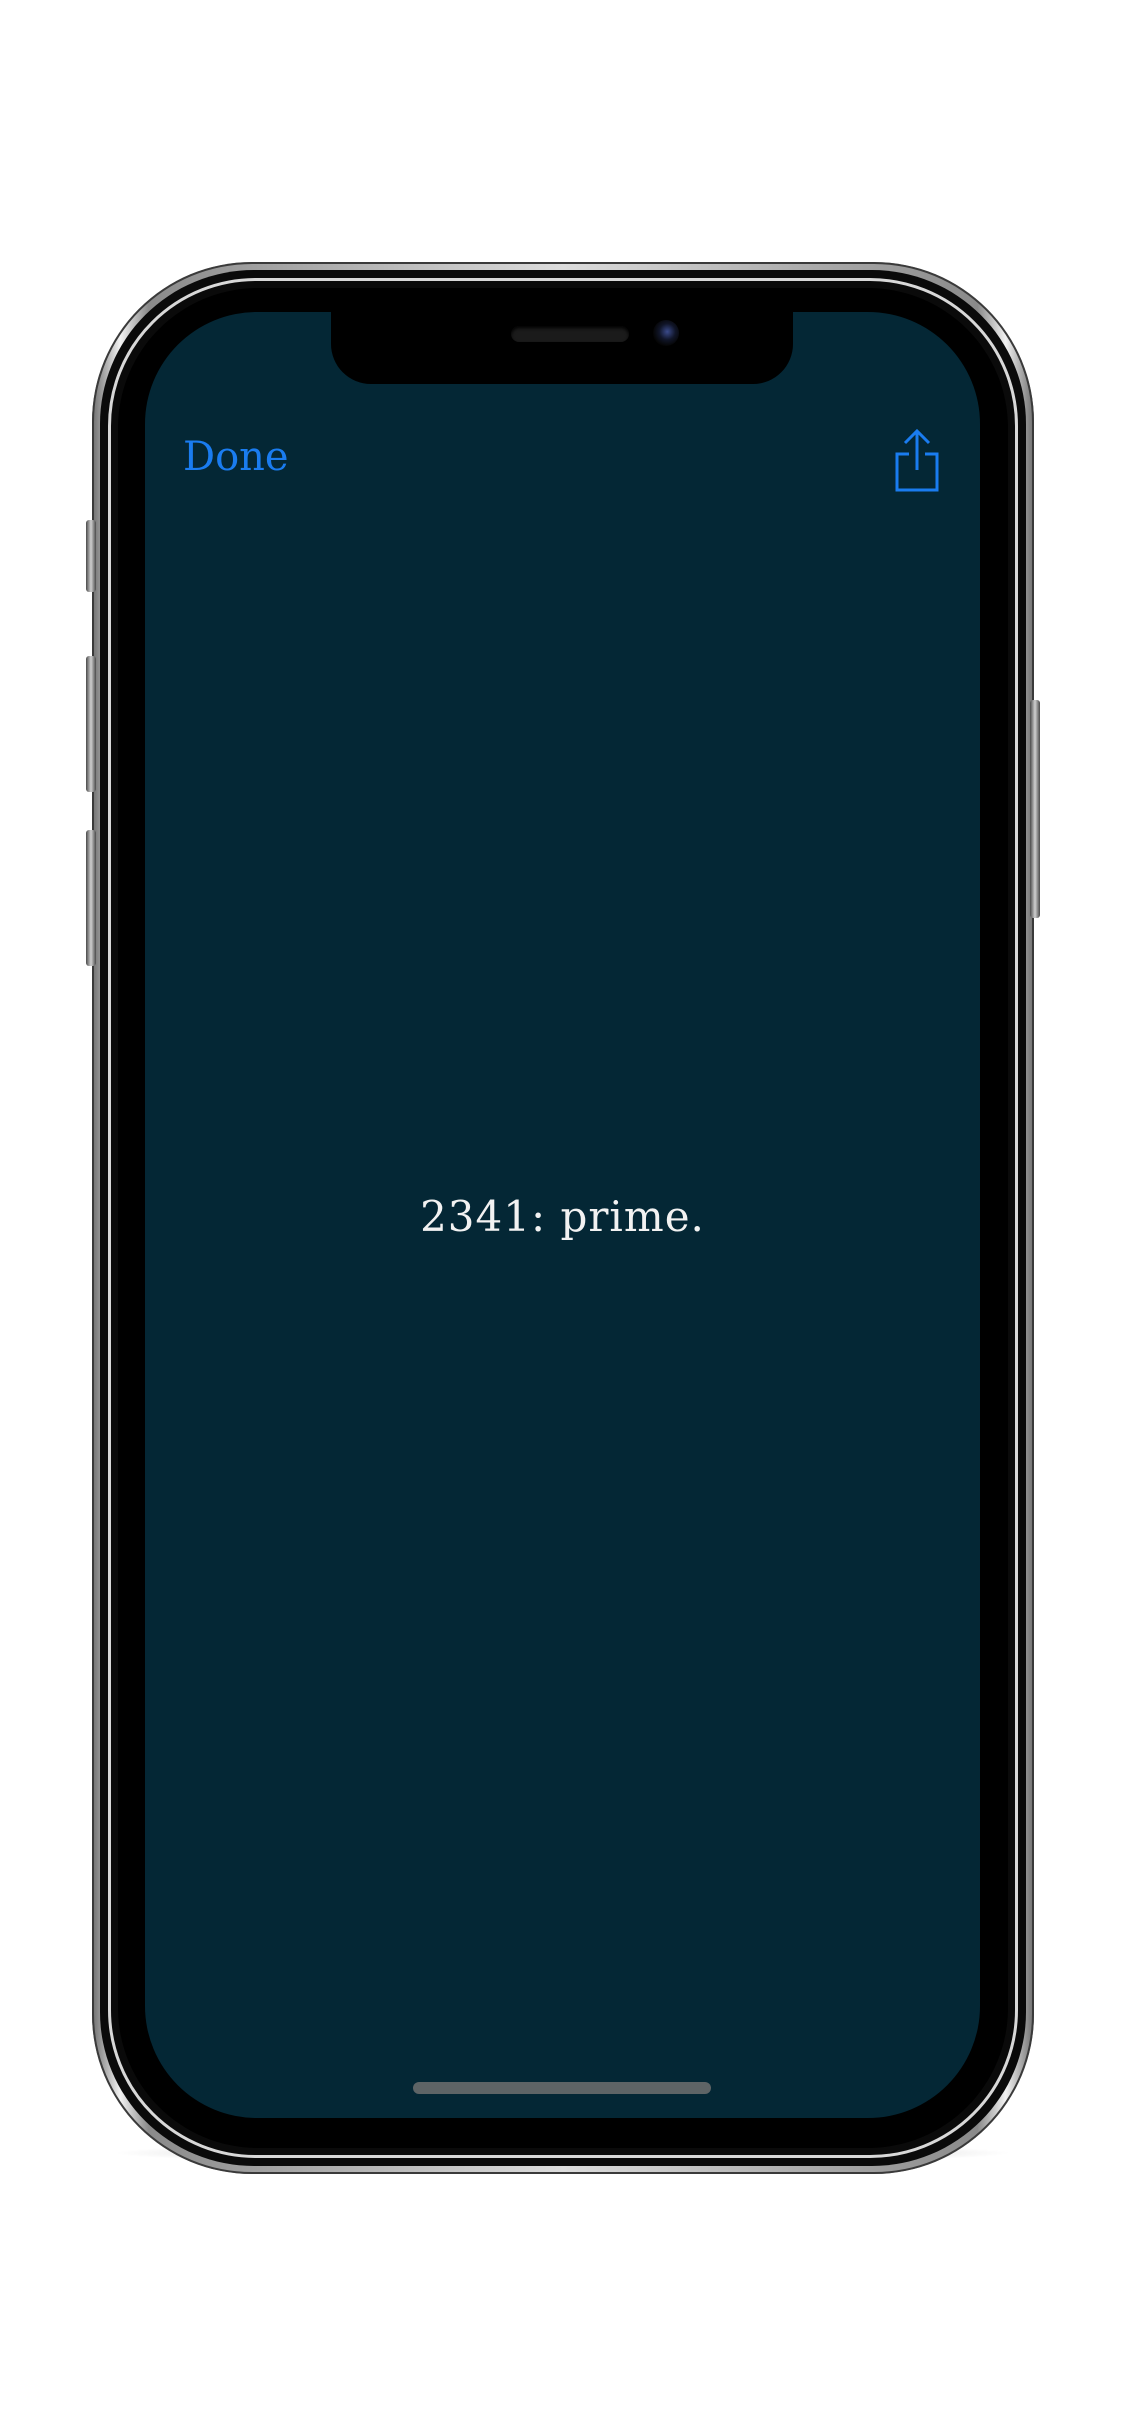 The height and width of the screenshot is (2436, 1125). I want to click on earpiece-speaker, so click(570, 334).